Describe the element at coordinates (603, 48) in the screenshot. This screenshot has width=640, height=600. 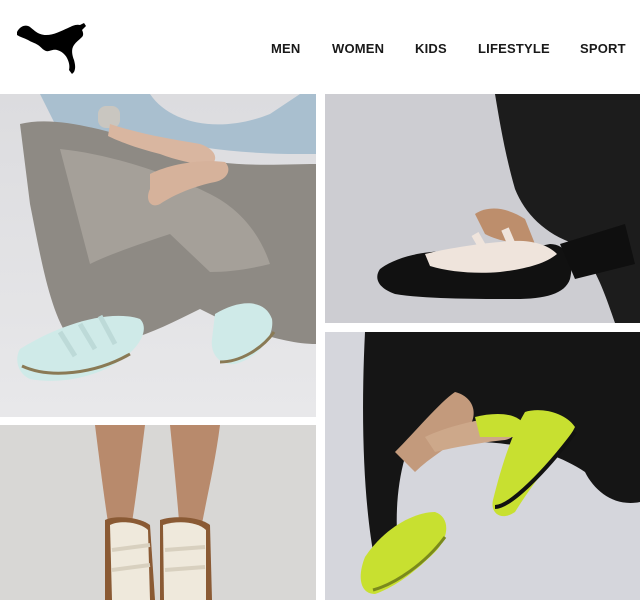
I see `nav-item-sport: SPORT` at that location.